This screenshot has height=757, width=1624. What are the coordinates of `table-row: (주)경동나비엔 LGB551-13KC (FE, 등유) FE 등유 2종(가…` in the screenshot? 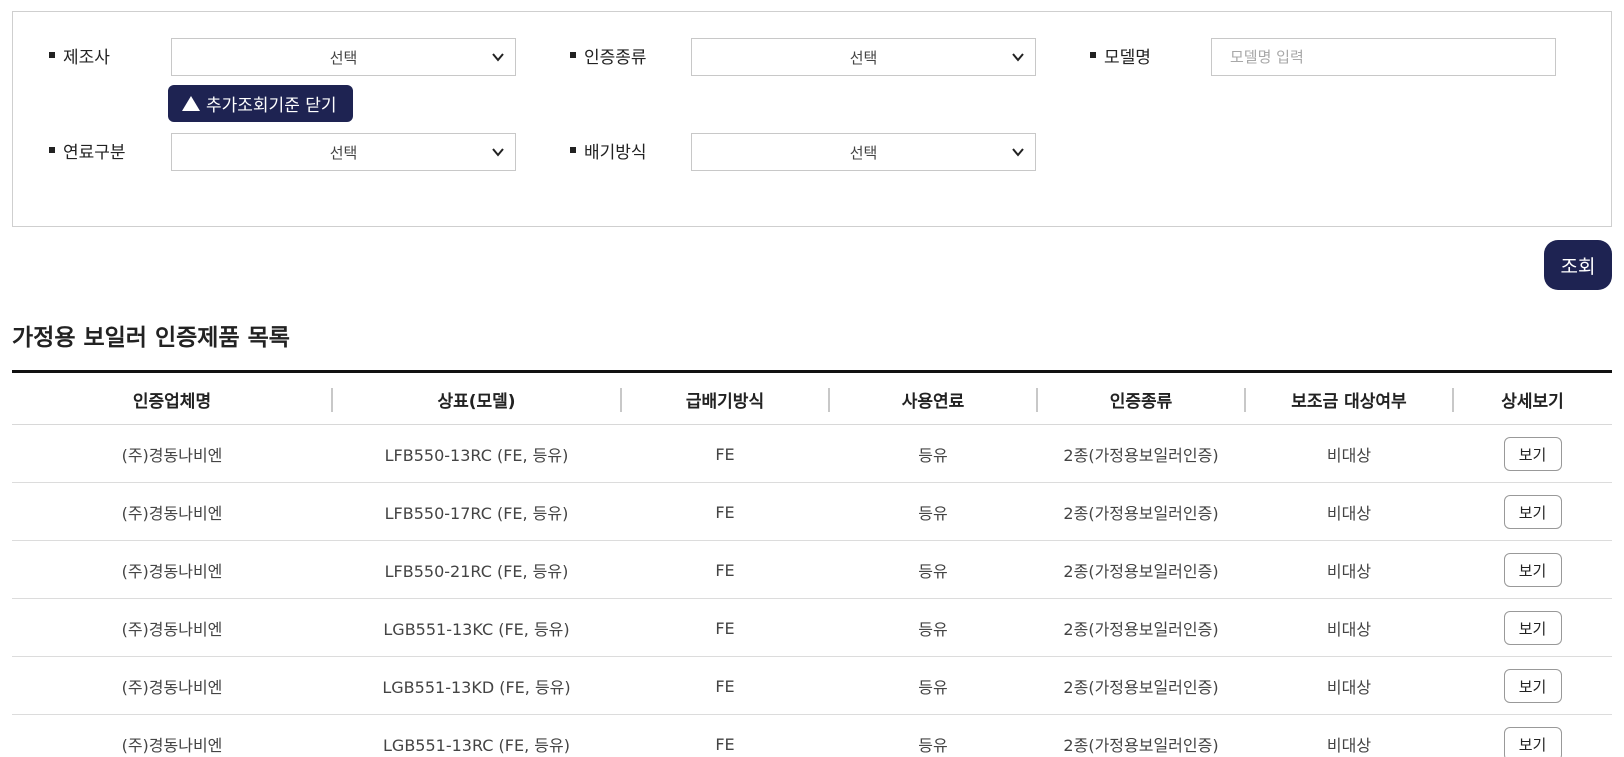 It's located at (812, 628).